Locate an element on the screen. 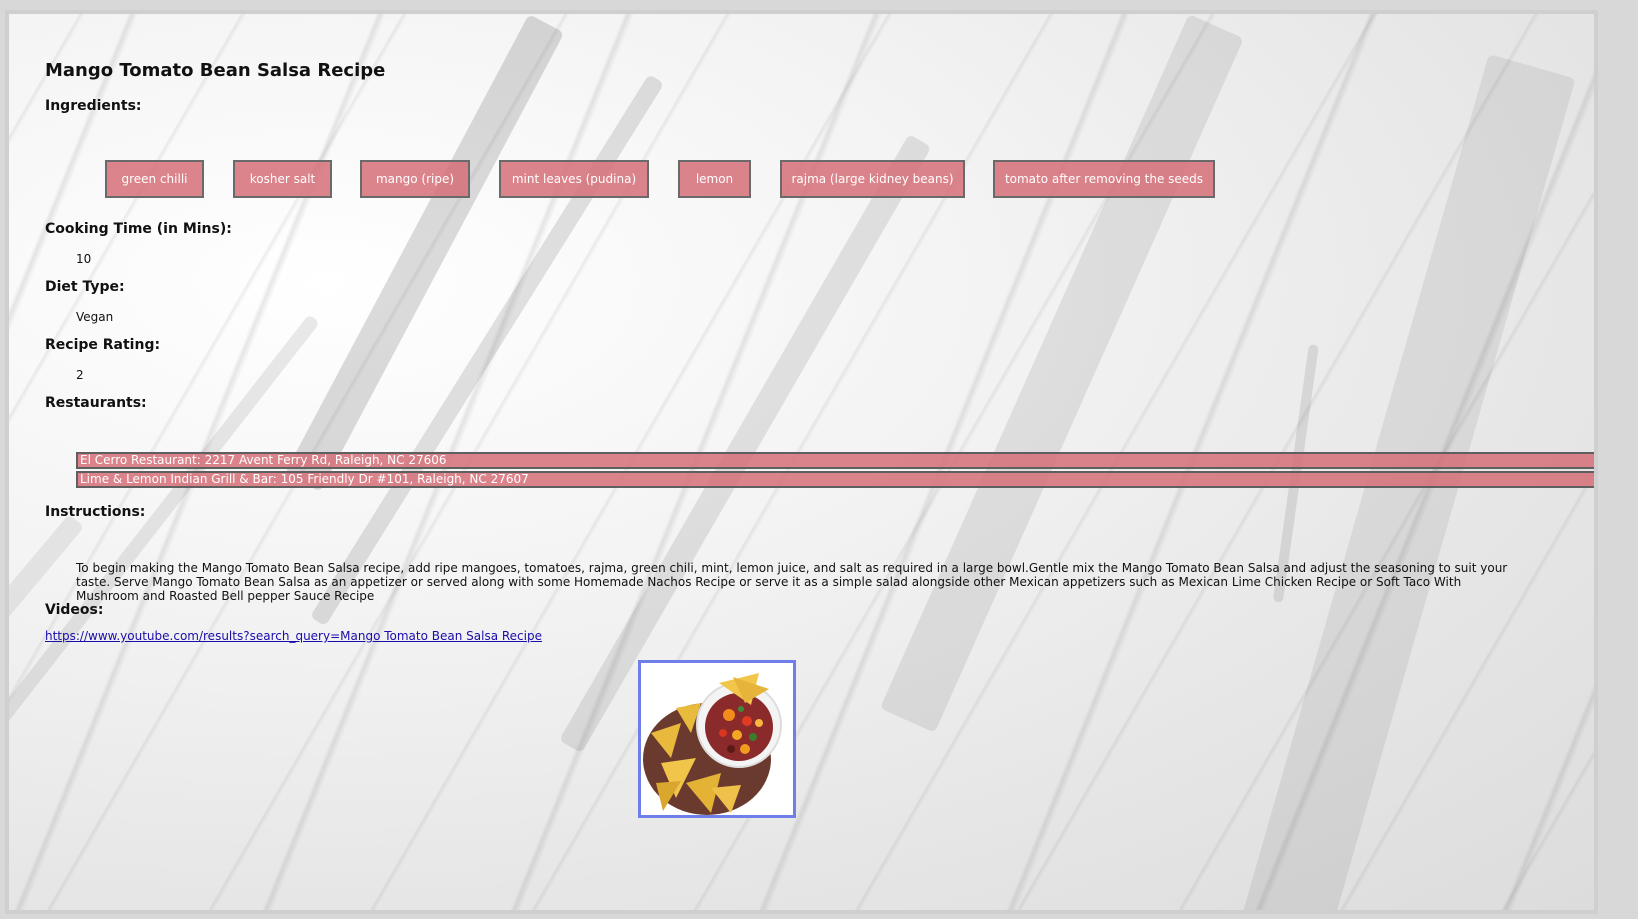 This screenshot has height=919, width=1638. ingredient-chip: rajma (large kidney beans) is located at coordinates (872, 179).